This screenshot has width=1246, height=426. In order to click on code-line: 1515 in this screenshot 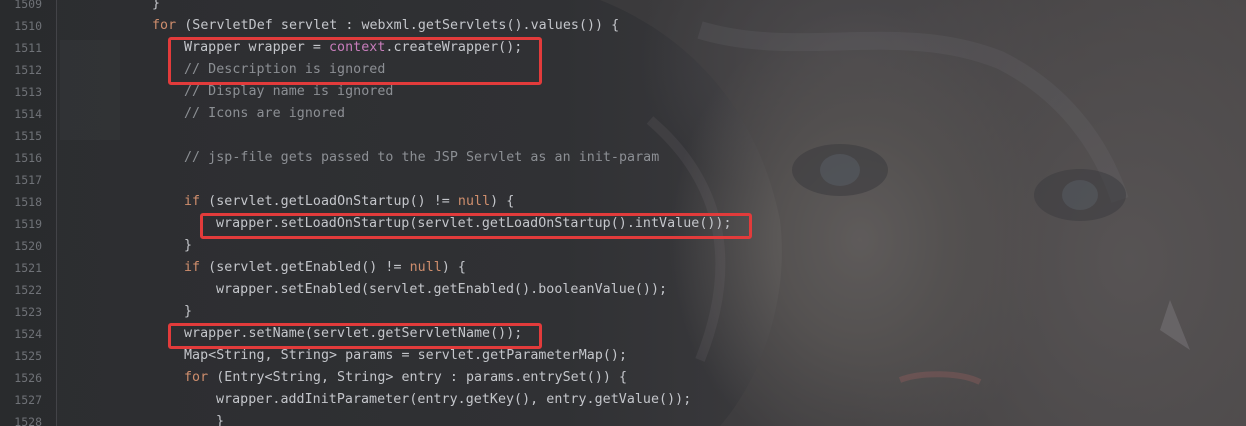, I will do `click(623, 136)`.